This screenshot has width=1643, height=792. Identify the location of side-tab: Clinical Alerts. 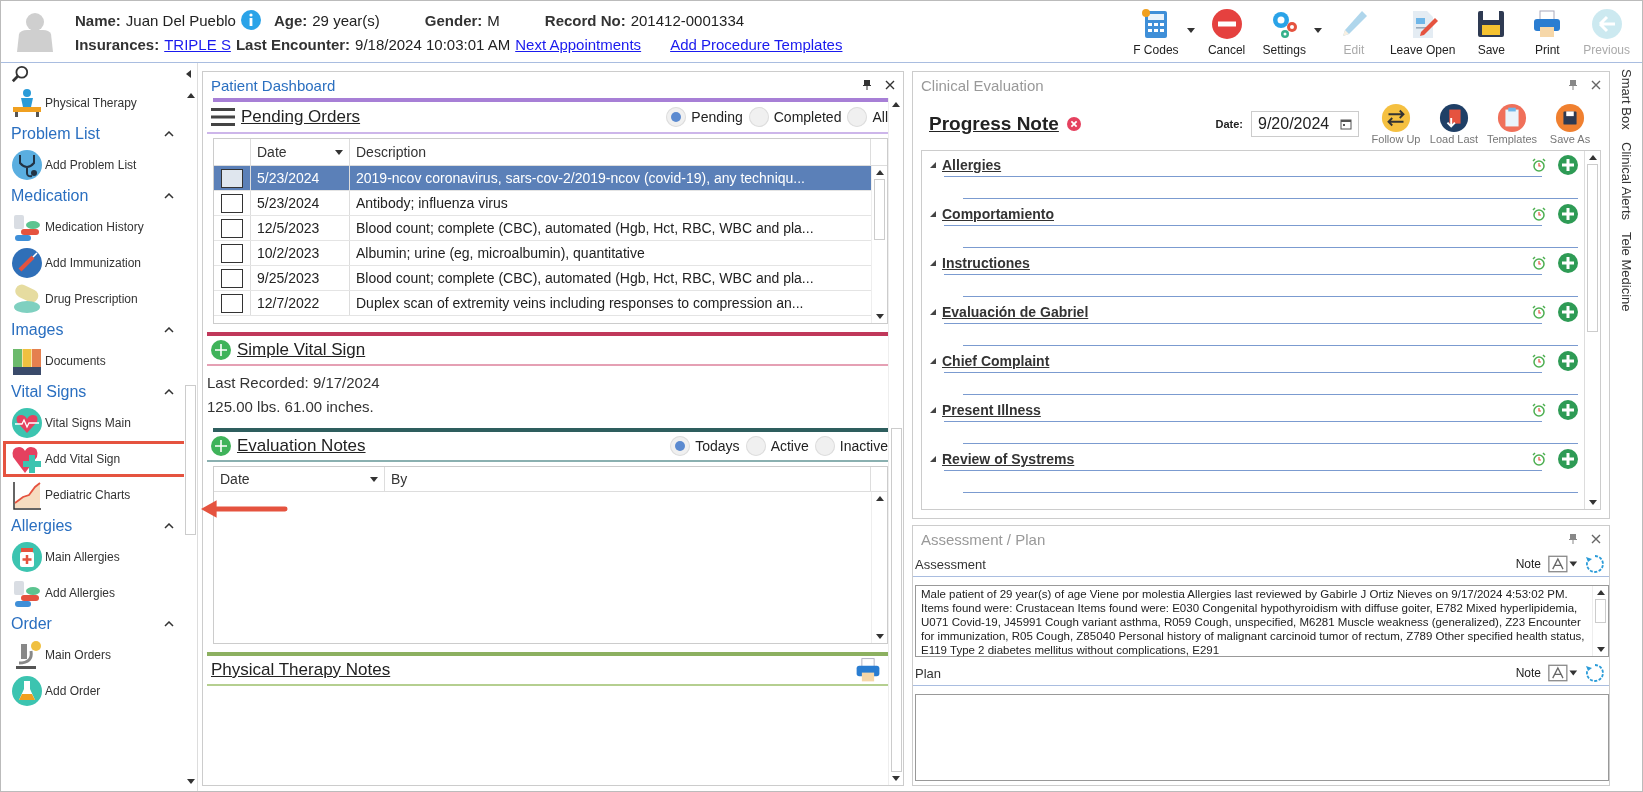
(1626, 180).